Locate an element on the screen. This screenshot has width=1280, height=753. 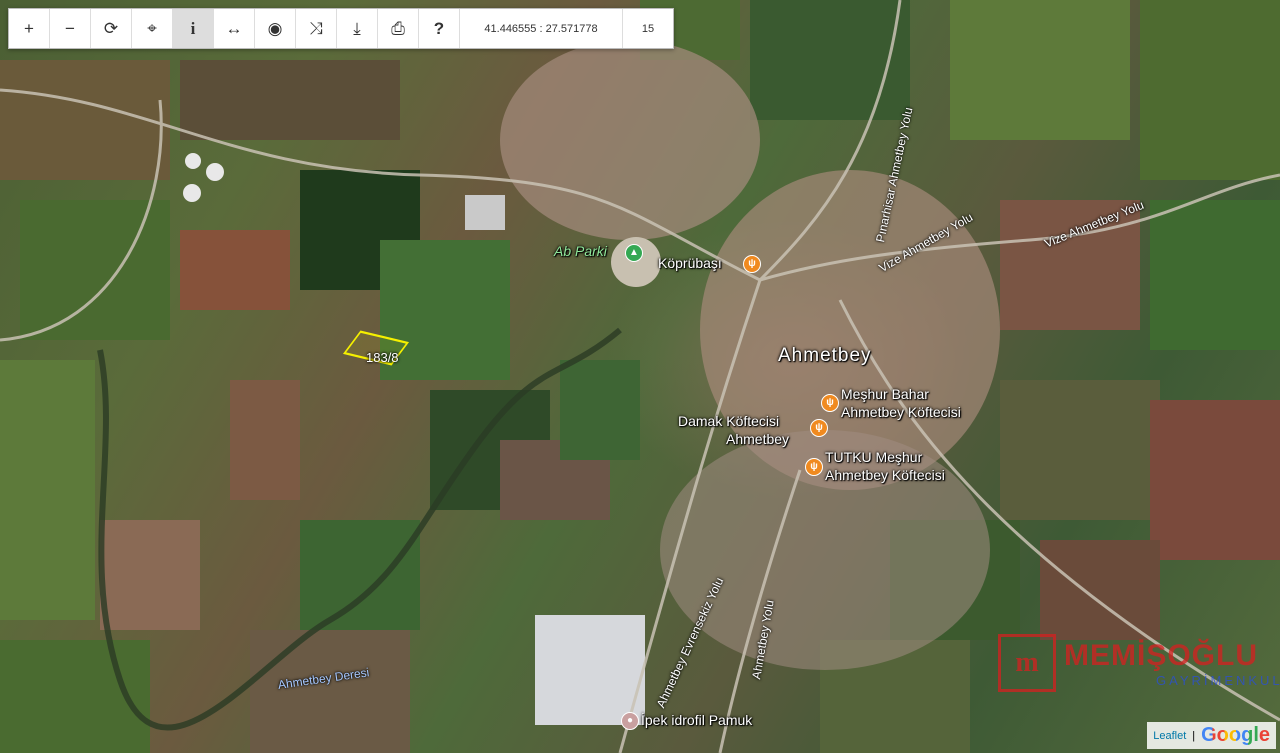
leaflet-link: Leaflet is located at coordinates (1169, 736).